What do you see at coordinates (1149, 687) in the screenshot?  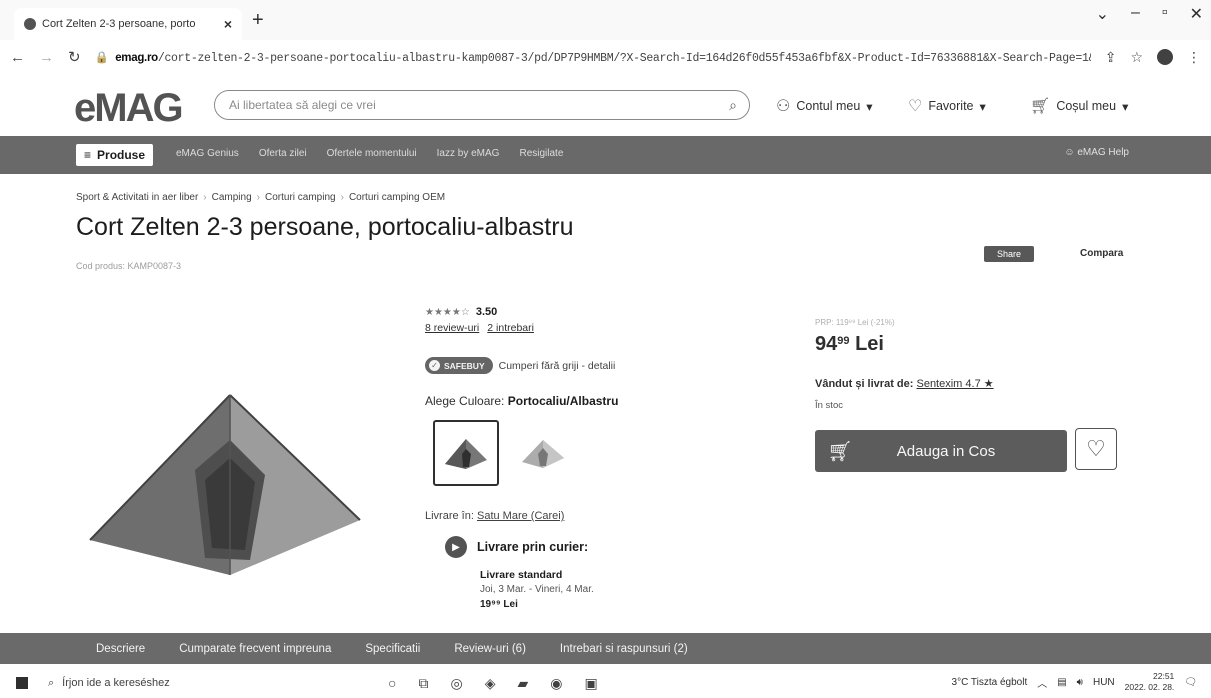 I see `clock-date: 2022. 02. 28.` at bounding box center [1149, 687].